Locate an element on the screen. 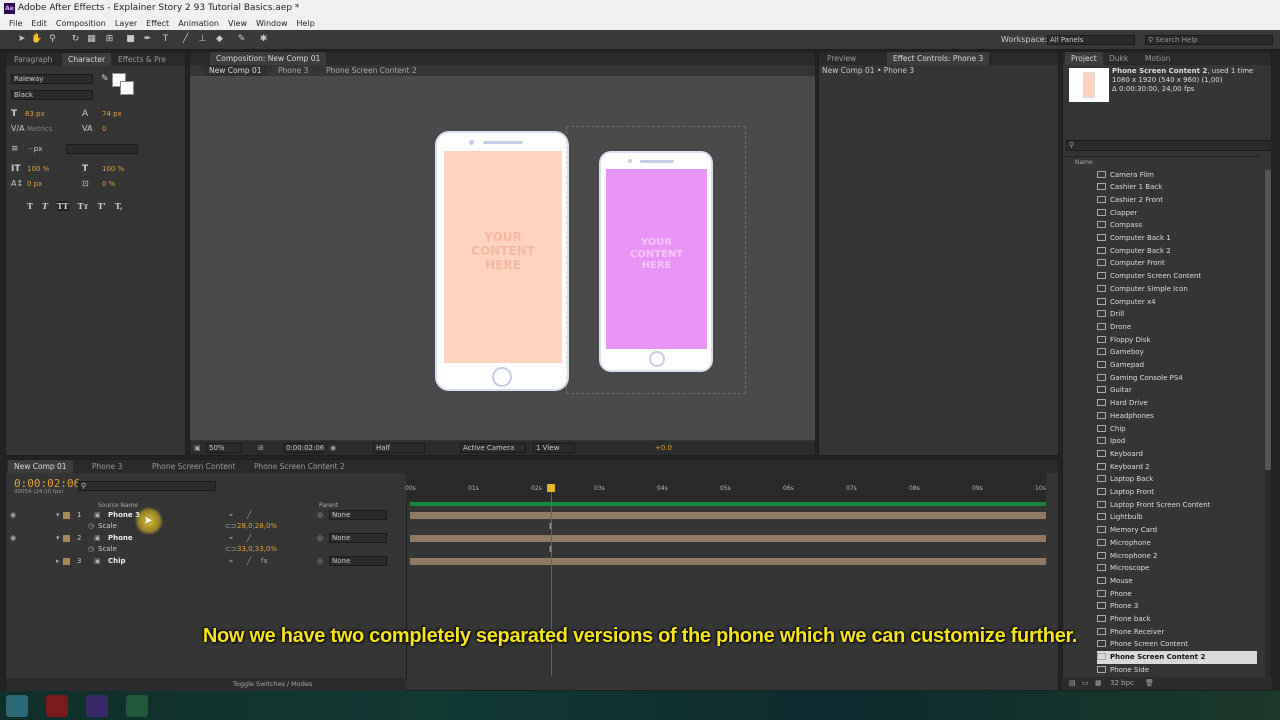  search-help-input: ⚲ Search Help is located at coordinates (1209, 40).